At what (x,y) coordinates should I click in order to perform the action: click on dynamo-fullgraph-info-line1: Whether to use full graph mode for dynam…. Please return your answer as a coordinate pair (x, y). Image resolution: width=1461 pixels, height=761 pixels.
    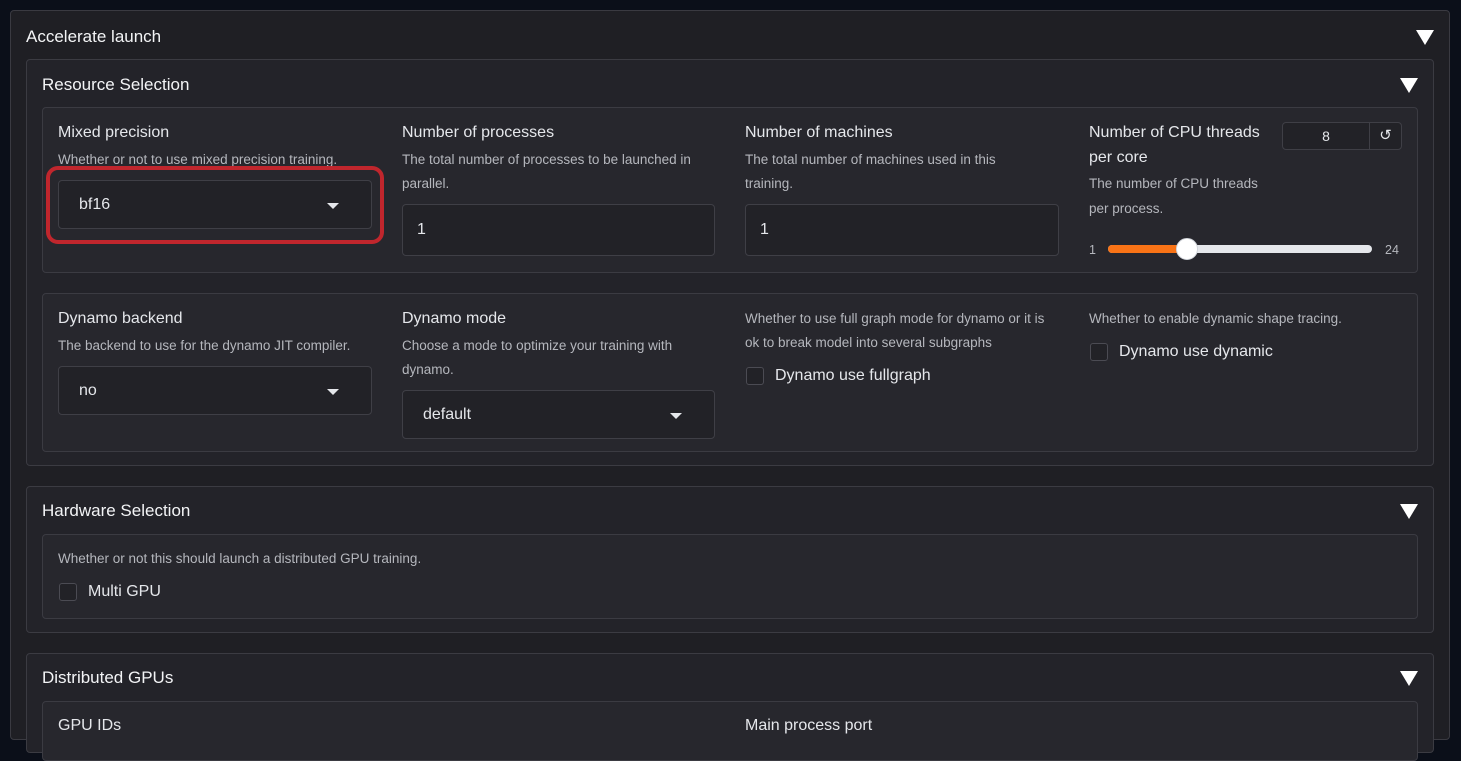
    Looking at the image, I should click on (895, 318).